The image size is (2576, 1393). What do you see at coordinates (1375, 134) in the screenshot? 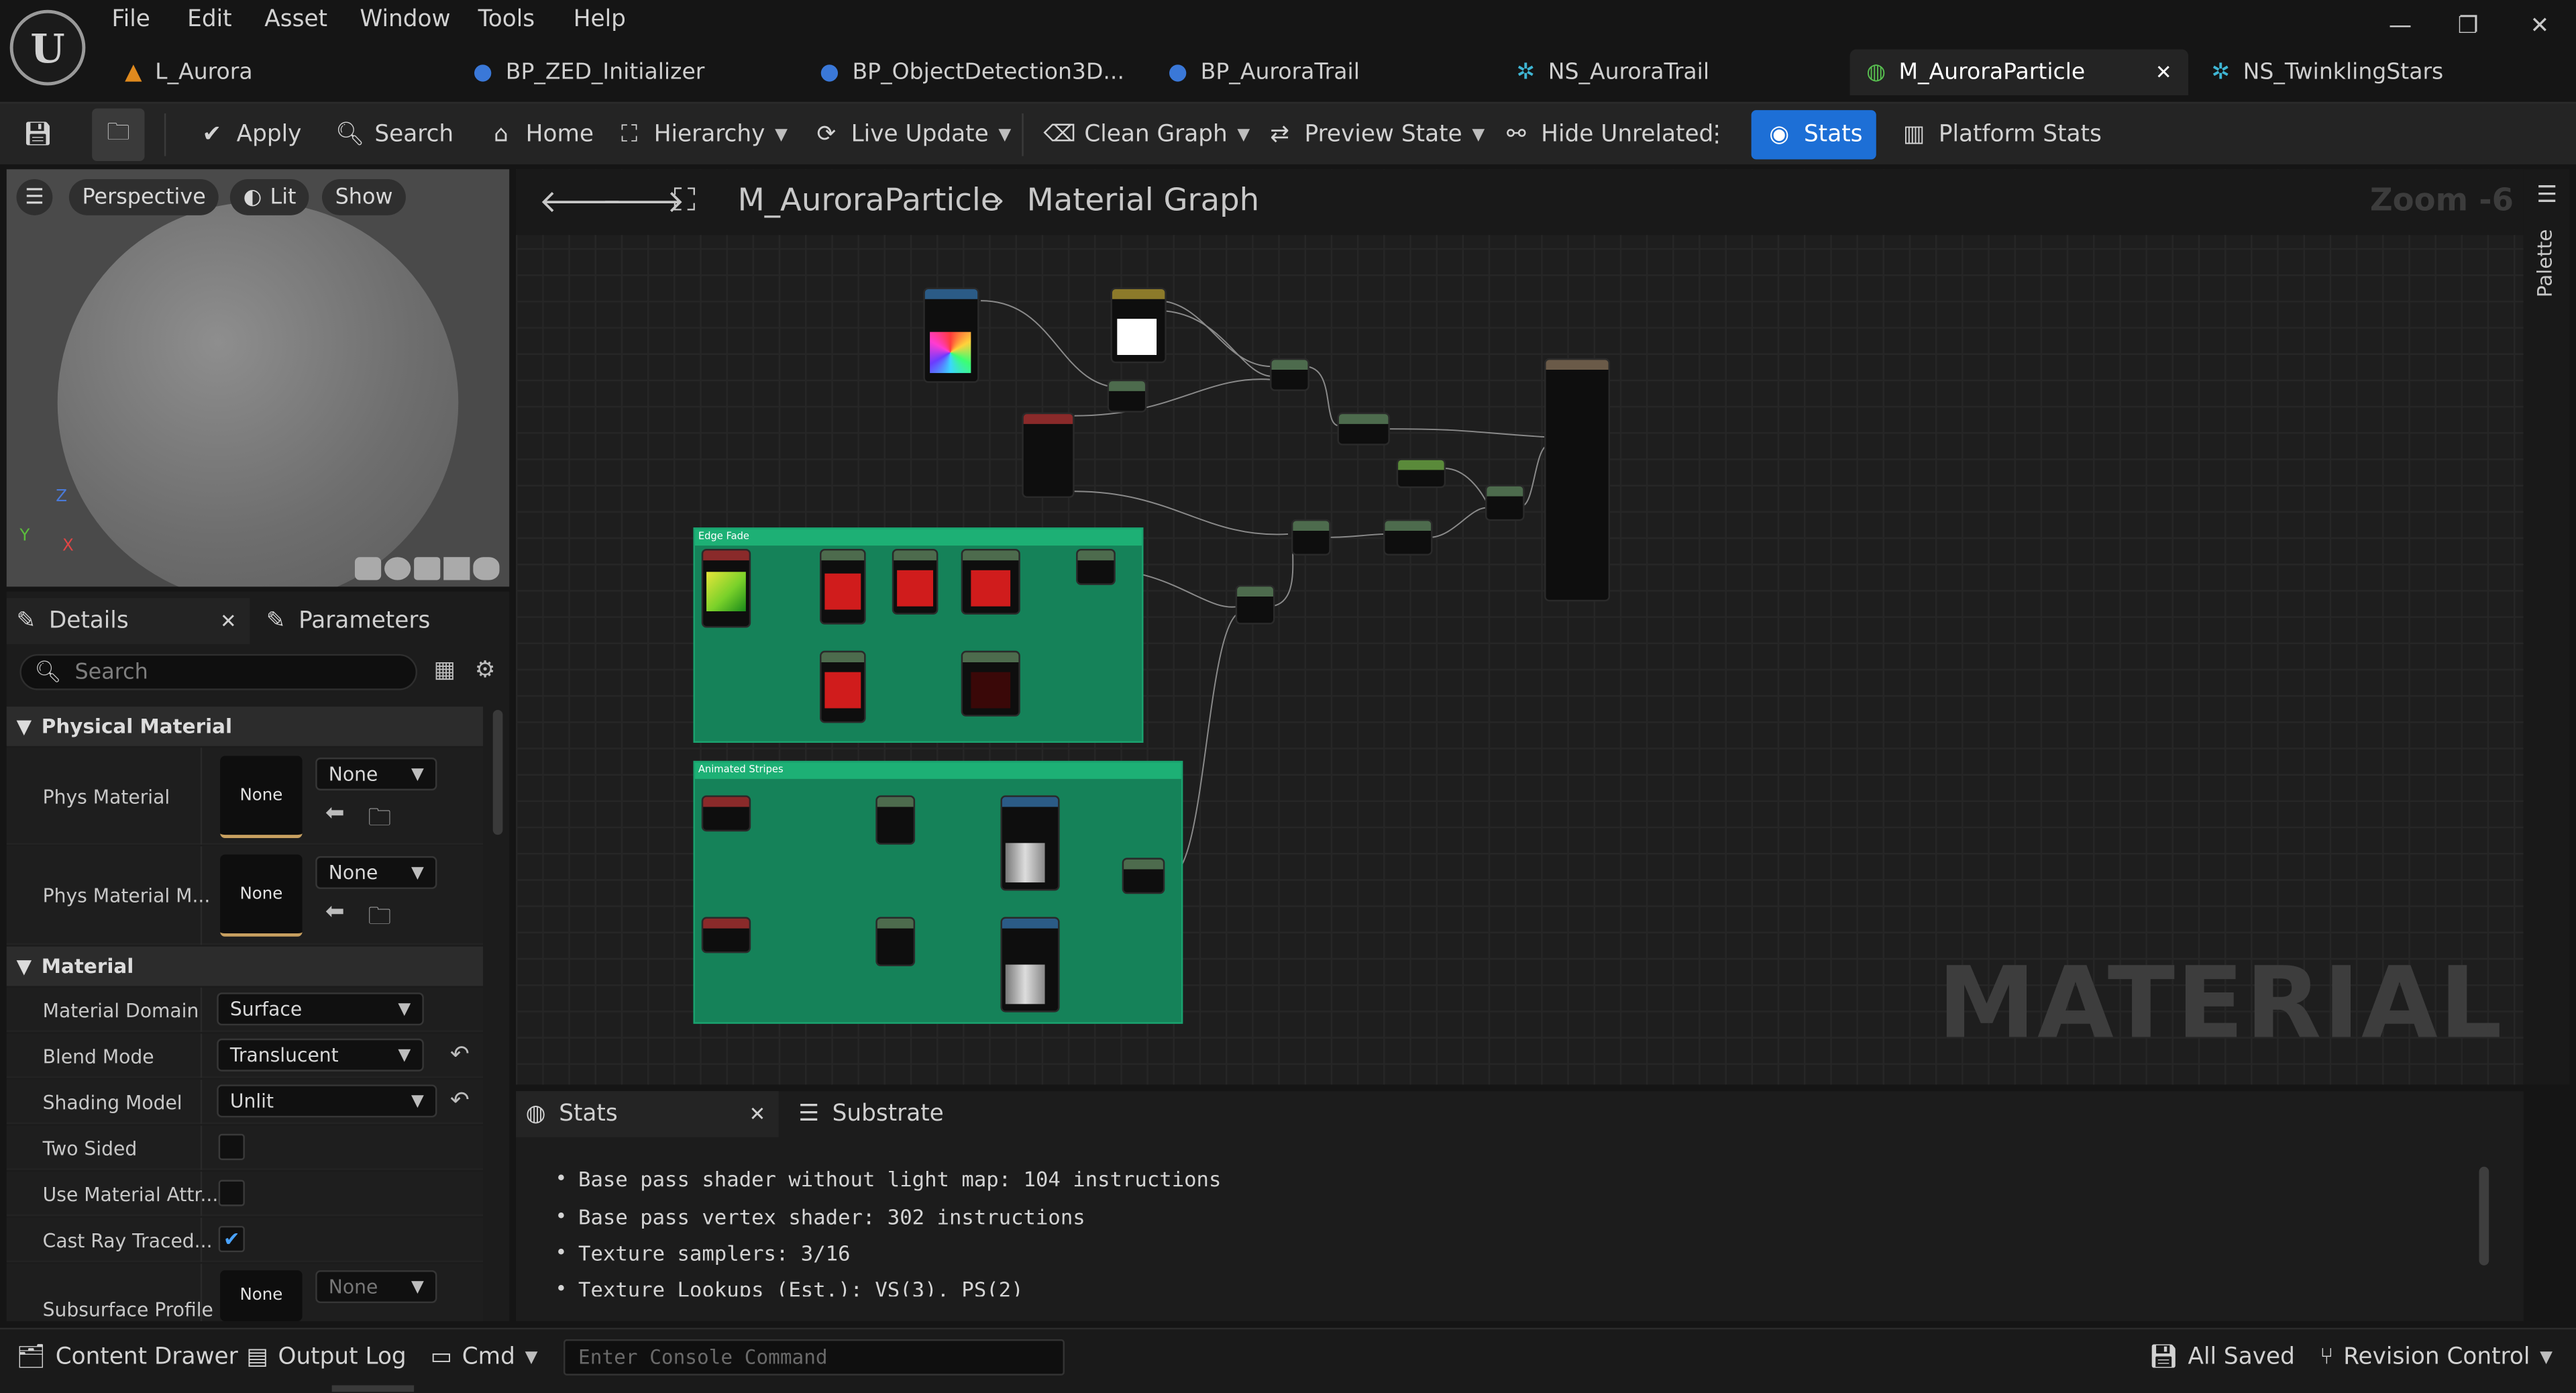
I see `preview-state-dropdown: ⇄ Preview State ▼` at bounding box center [1375, 134].